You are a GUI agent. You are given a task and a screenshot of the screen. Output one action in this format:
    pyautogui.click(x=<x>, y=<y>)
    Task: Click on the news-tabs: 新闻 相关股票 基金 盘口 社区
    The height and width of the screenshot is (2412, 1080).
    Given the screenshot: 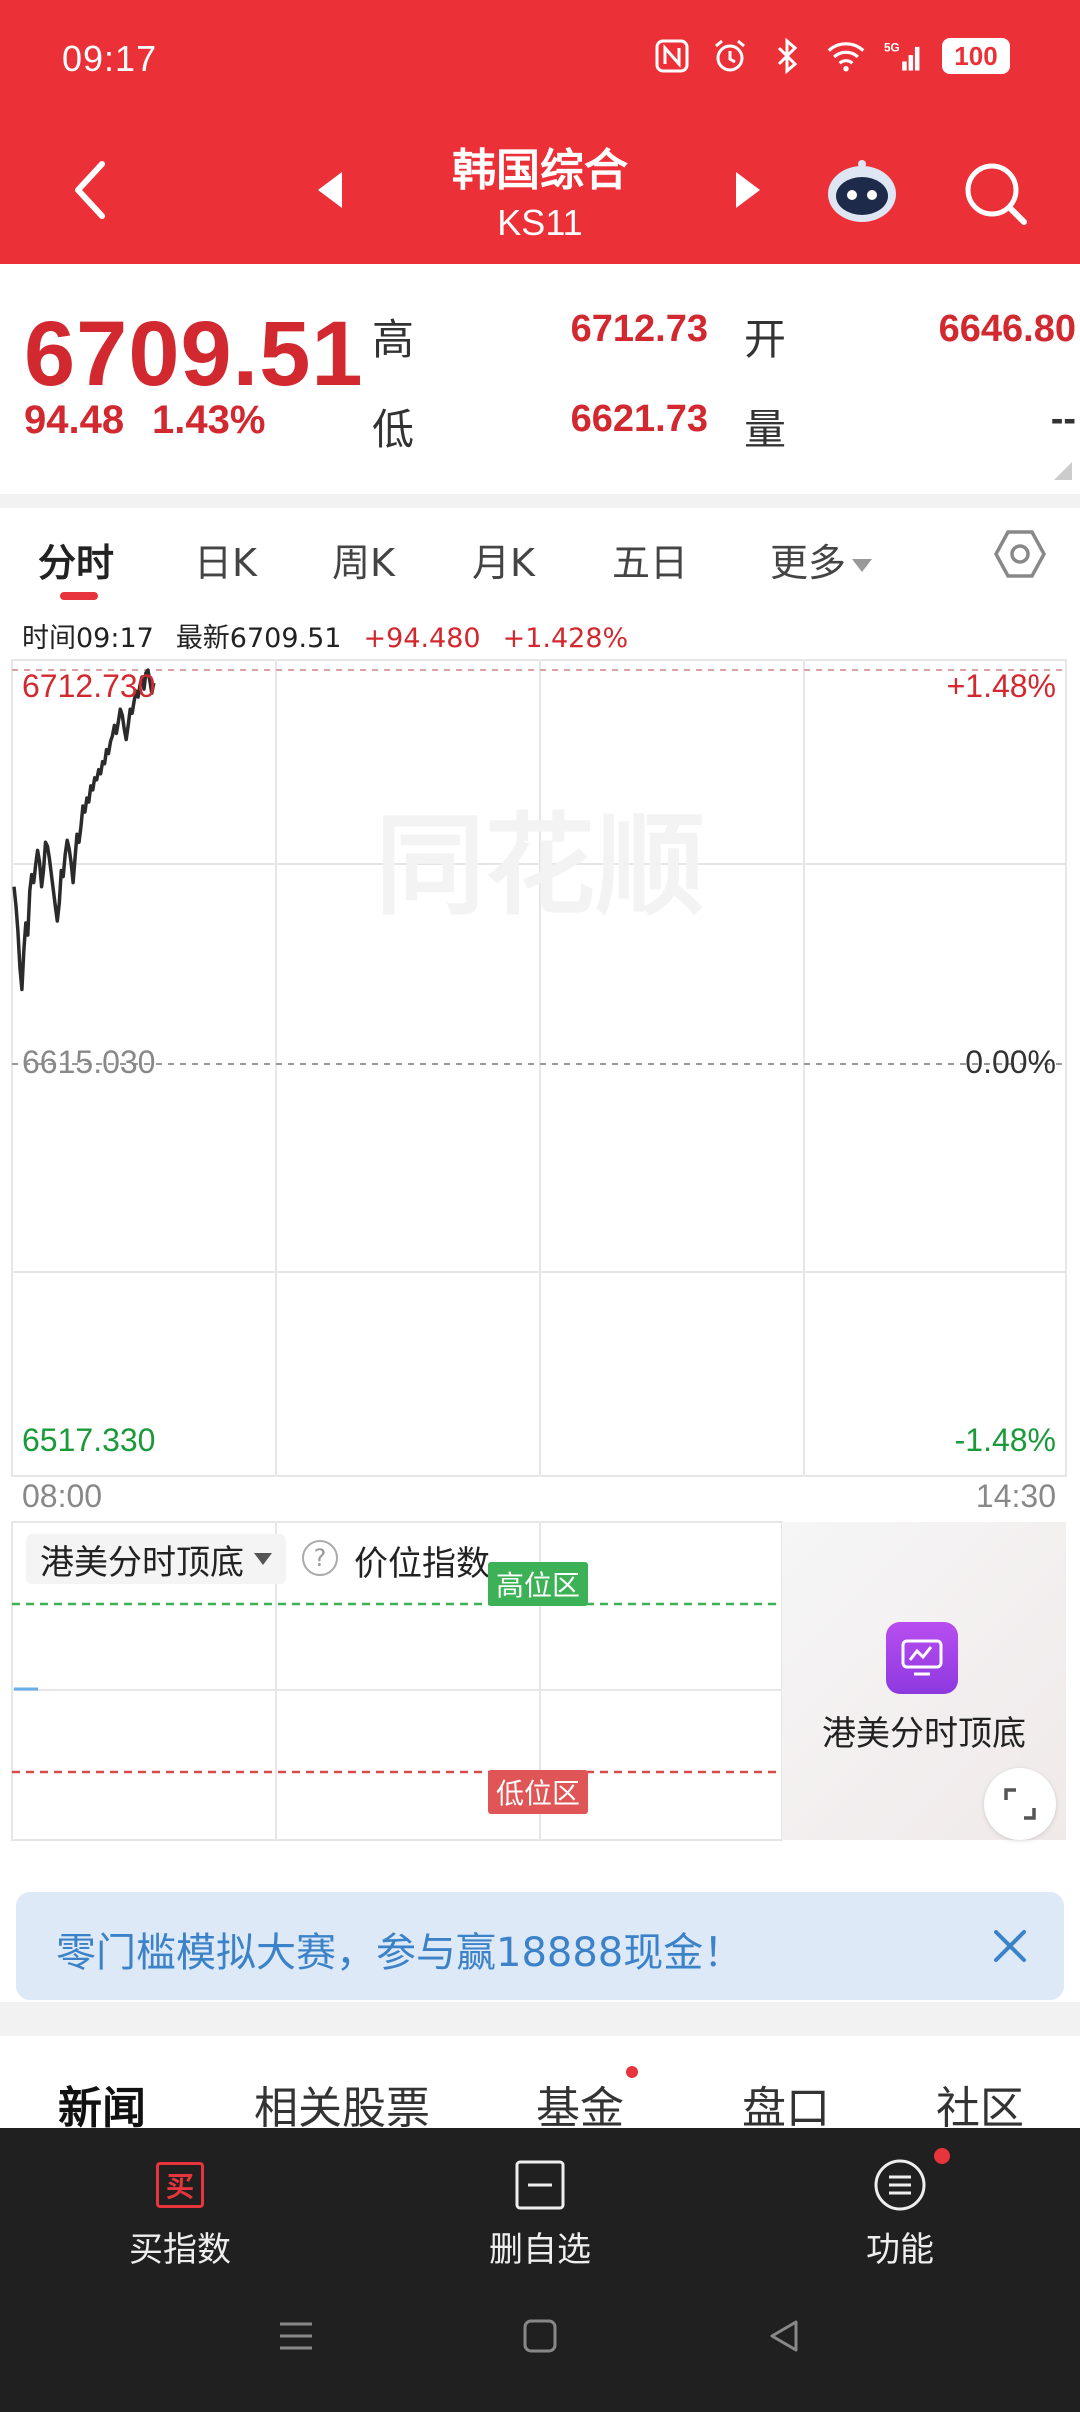 What is the action you would take?
    pyautogui.click(x=540, y=2085)
    